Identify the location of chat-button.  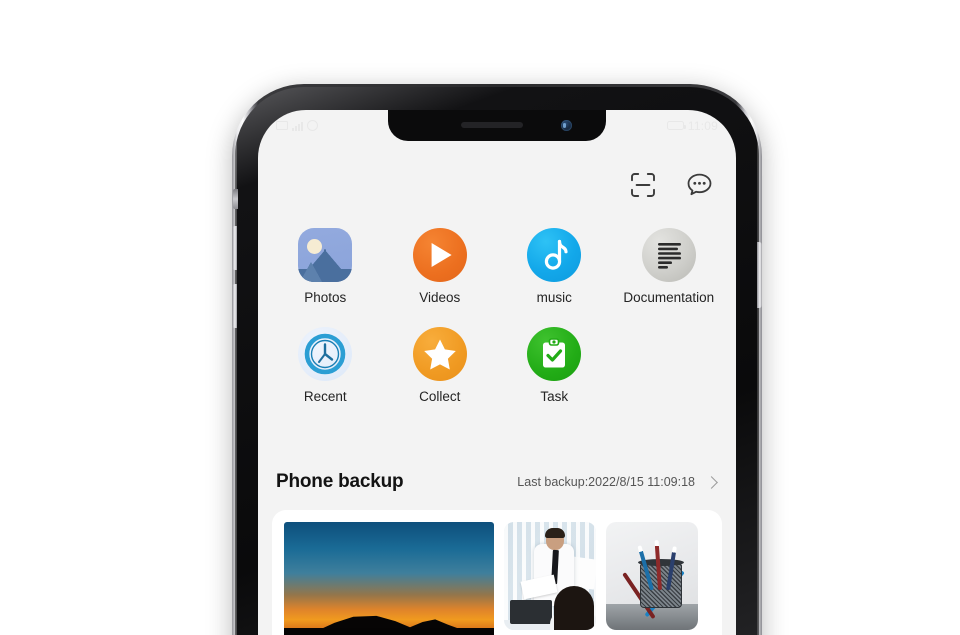
(699, 185).